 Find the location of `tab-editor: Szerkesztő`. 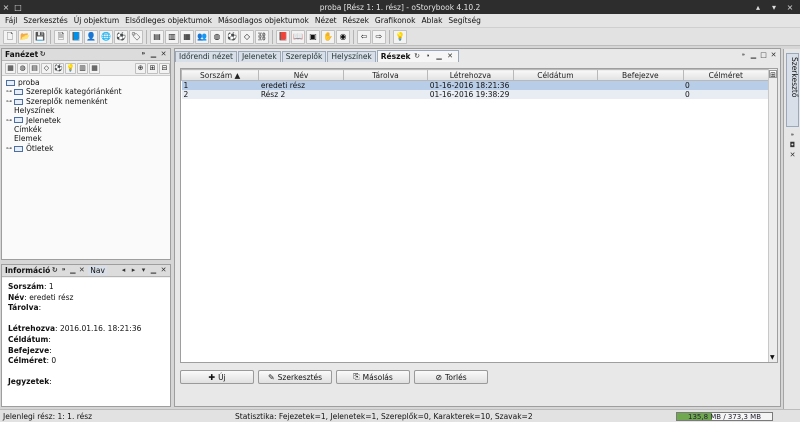

tab-editor: Szerkesztő is located at coordinates (792, 90).